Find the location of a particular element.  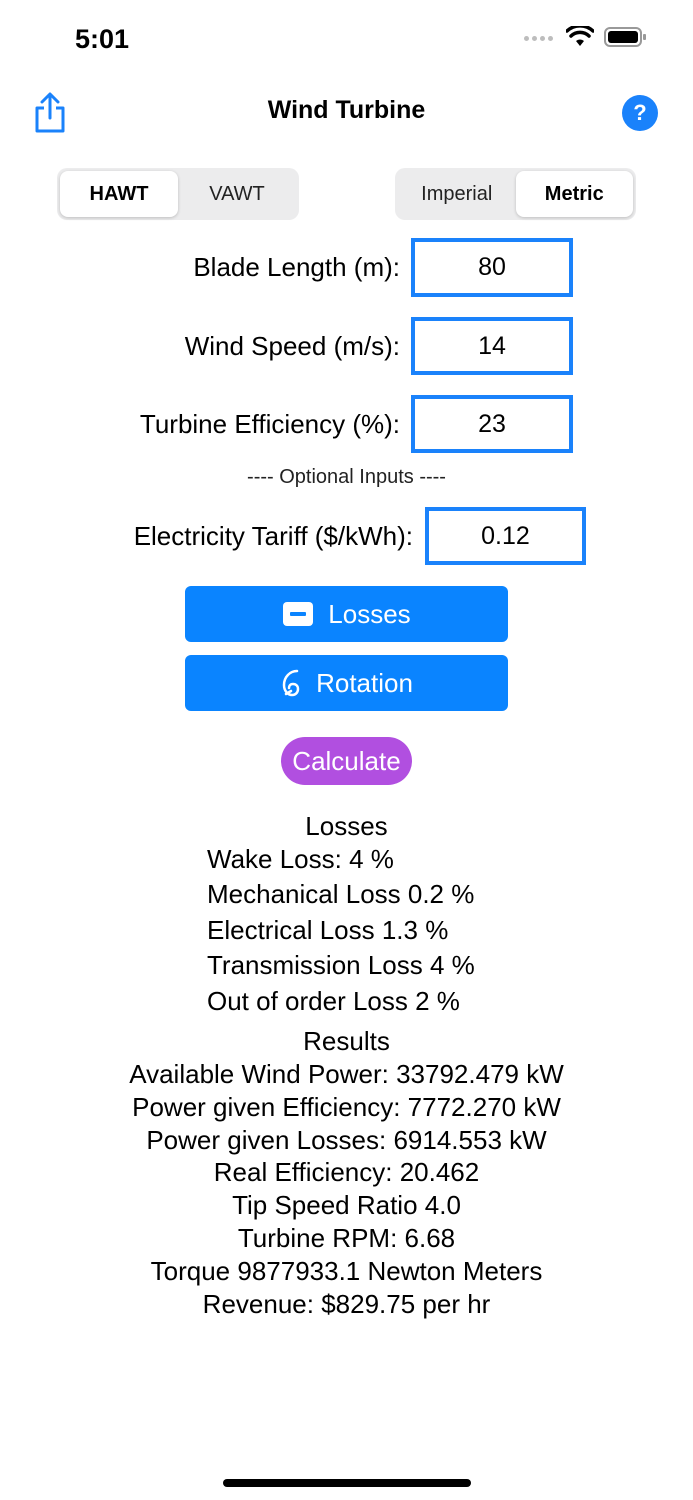

segment-metric: Metric is located at coordinates (574, 194).